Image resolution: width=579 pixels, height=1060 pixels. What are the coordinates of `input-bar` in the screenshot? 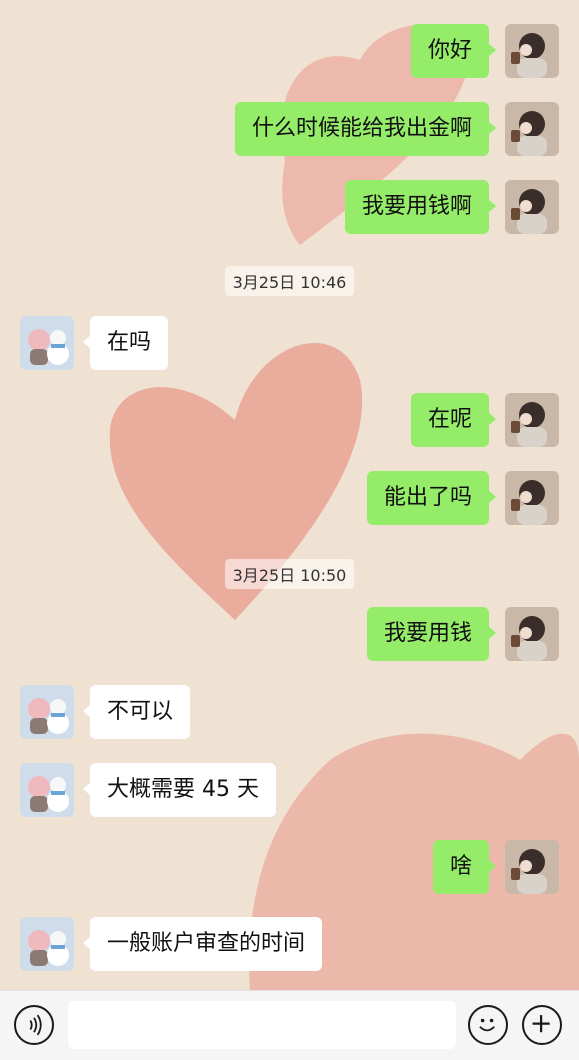 It's located at (289, 1025).